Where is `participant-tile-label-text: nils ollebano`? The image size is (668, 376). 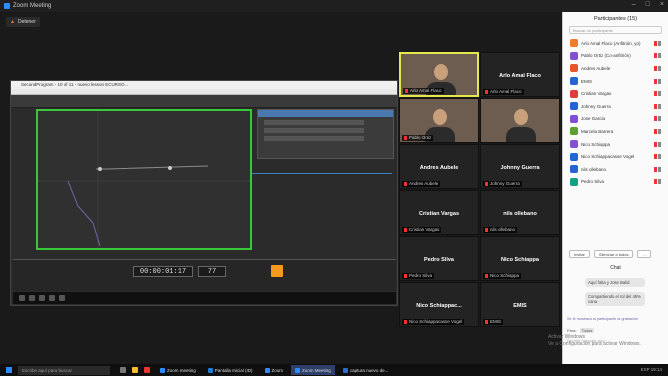
participant-tile-label-text: nils ollebano is located at coordinates (503, 229).